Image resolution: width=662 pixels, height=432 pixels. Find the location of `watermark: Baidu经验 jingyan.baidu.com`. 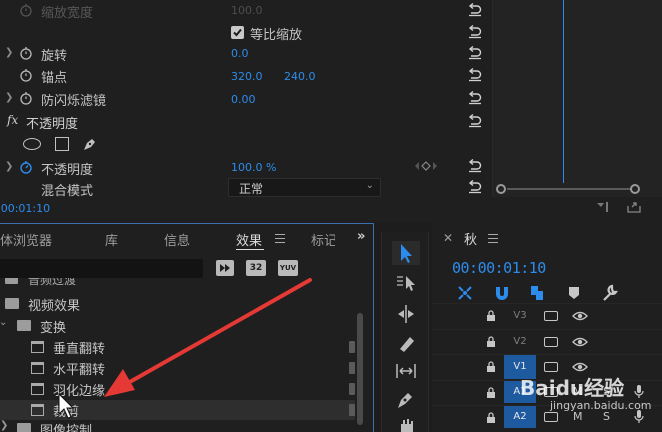

watermark: Baidu经验 jingyan.baidu.com is located at coordinates (591, 397).